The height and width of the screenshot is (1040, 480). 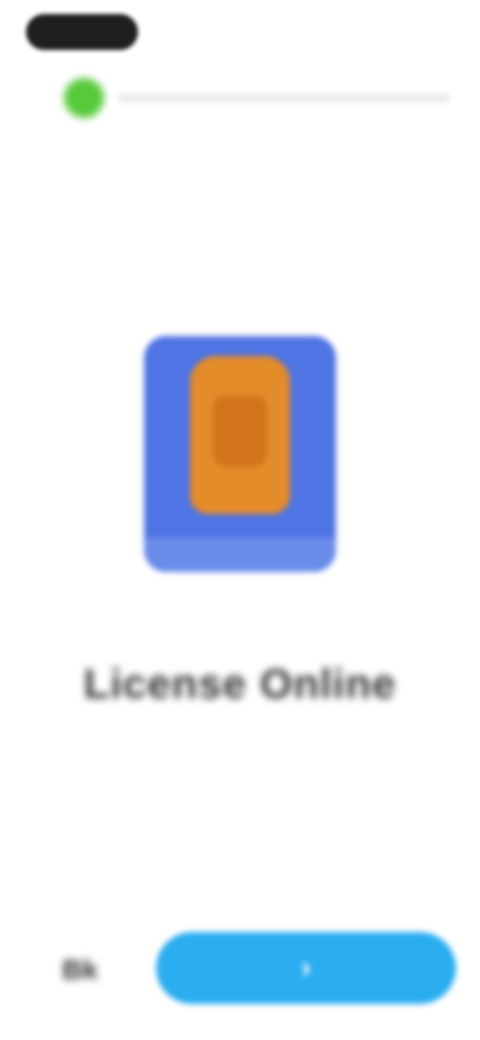 What do you see at coordinates (240, 431) in the screenshot?
I see `badge-inner` at bounding box center [240, 431].